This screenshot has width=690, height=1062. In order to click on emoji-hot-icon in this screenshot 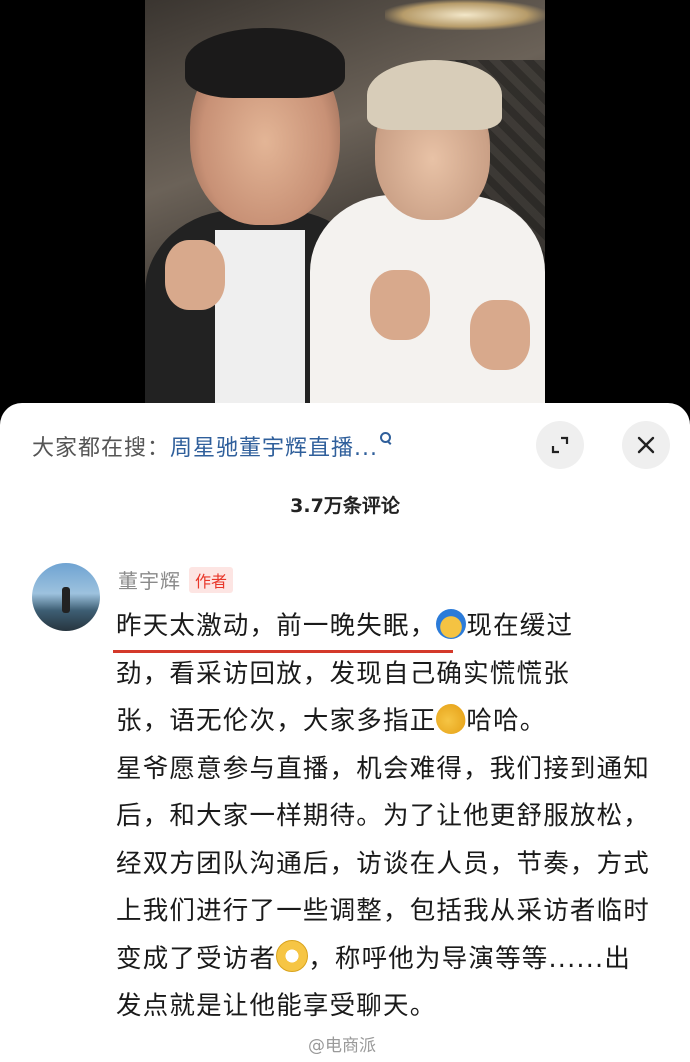, I will do `click(451, 624)`.